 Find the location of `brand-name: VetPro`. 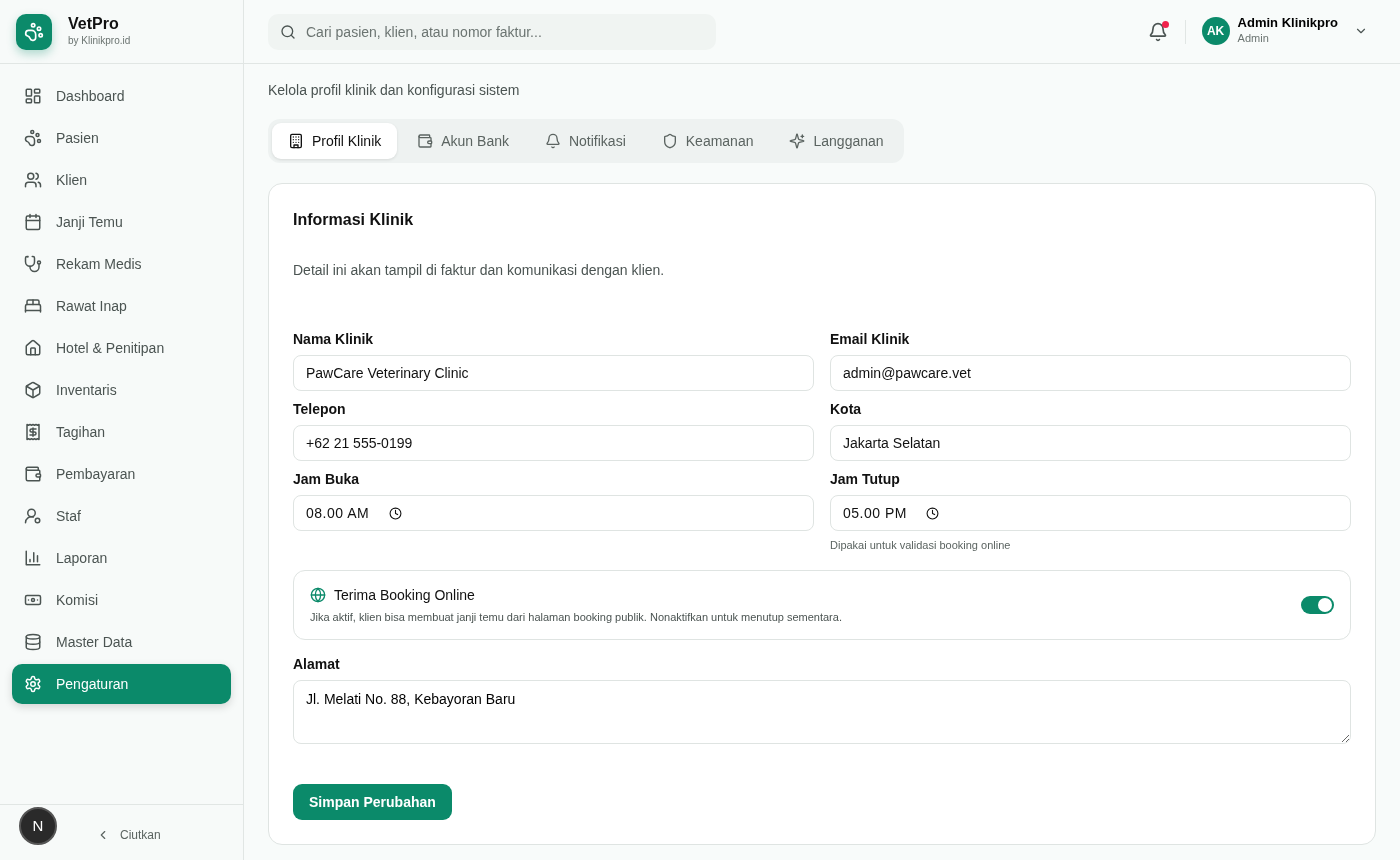

brand-name: VetPro is located at coordinates (94, 24).